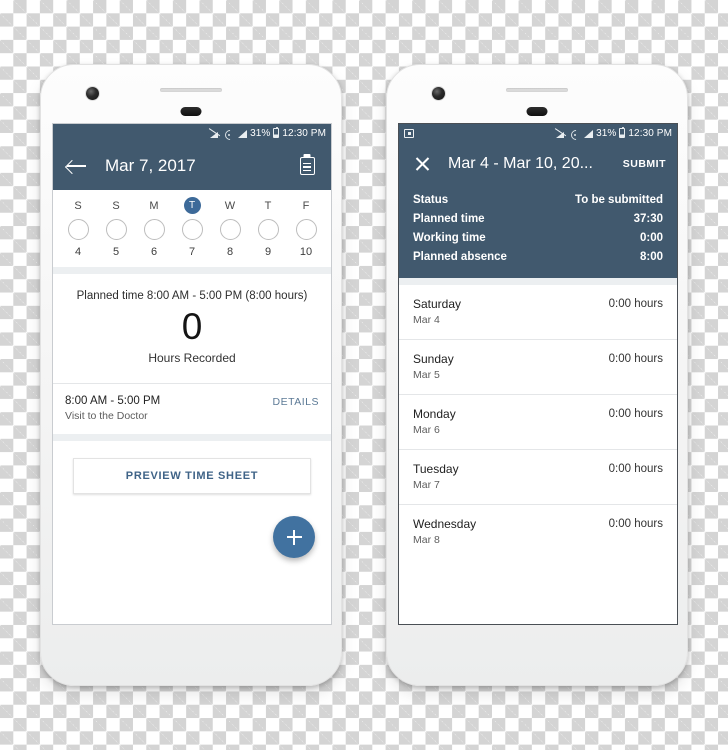 This screenshot has height=750, width=728. What do you see at coordinates (296, 401) in the screenshot?
I see `details-link: DETAILS` at bounding box center [296, 401].